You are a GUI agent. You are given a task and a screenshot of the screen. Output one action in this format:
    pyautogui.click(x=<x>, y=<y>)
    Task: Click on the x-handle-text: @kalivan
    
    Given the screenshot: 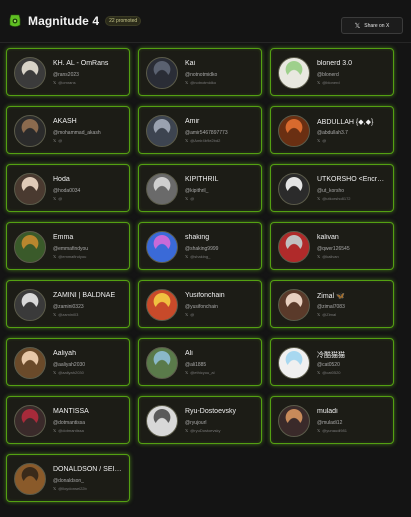 What is the action you would take?
    pyautogui.click(x=330, y=256)
    